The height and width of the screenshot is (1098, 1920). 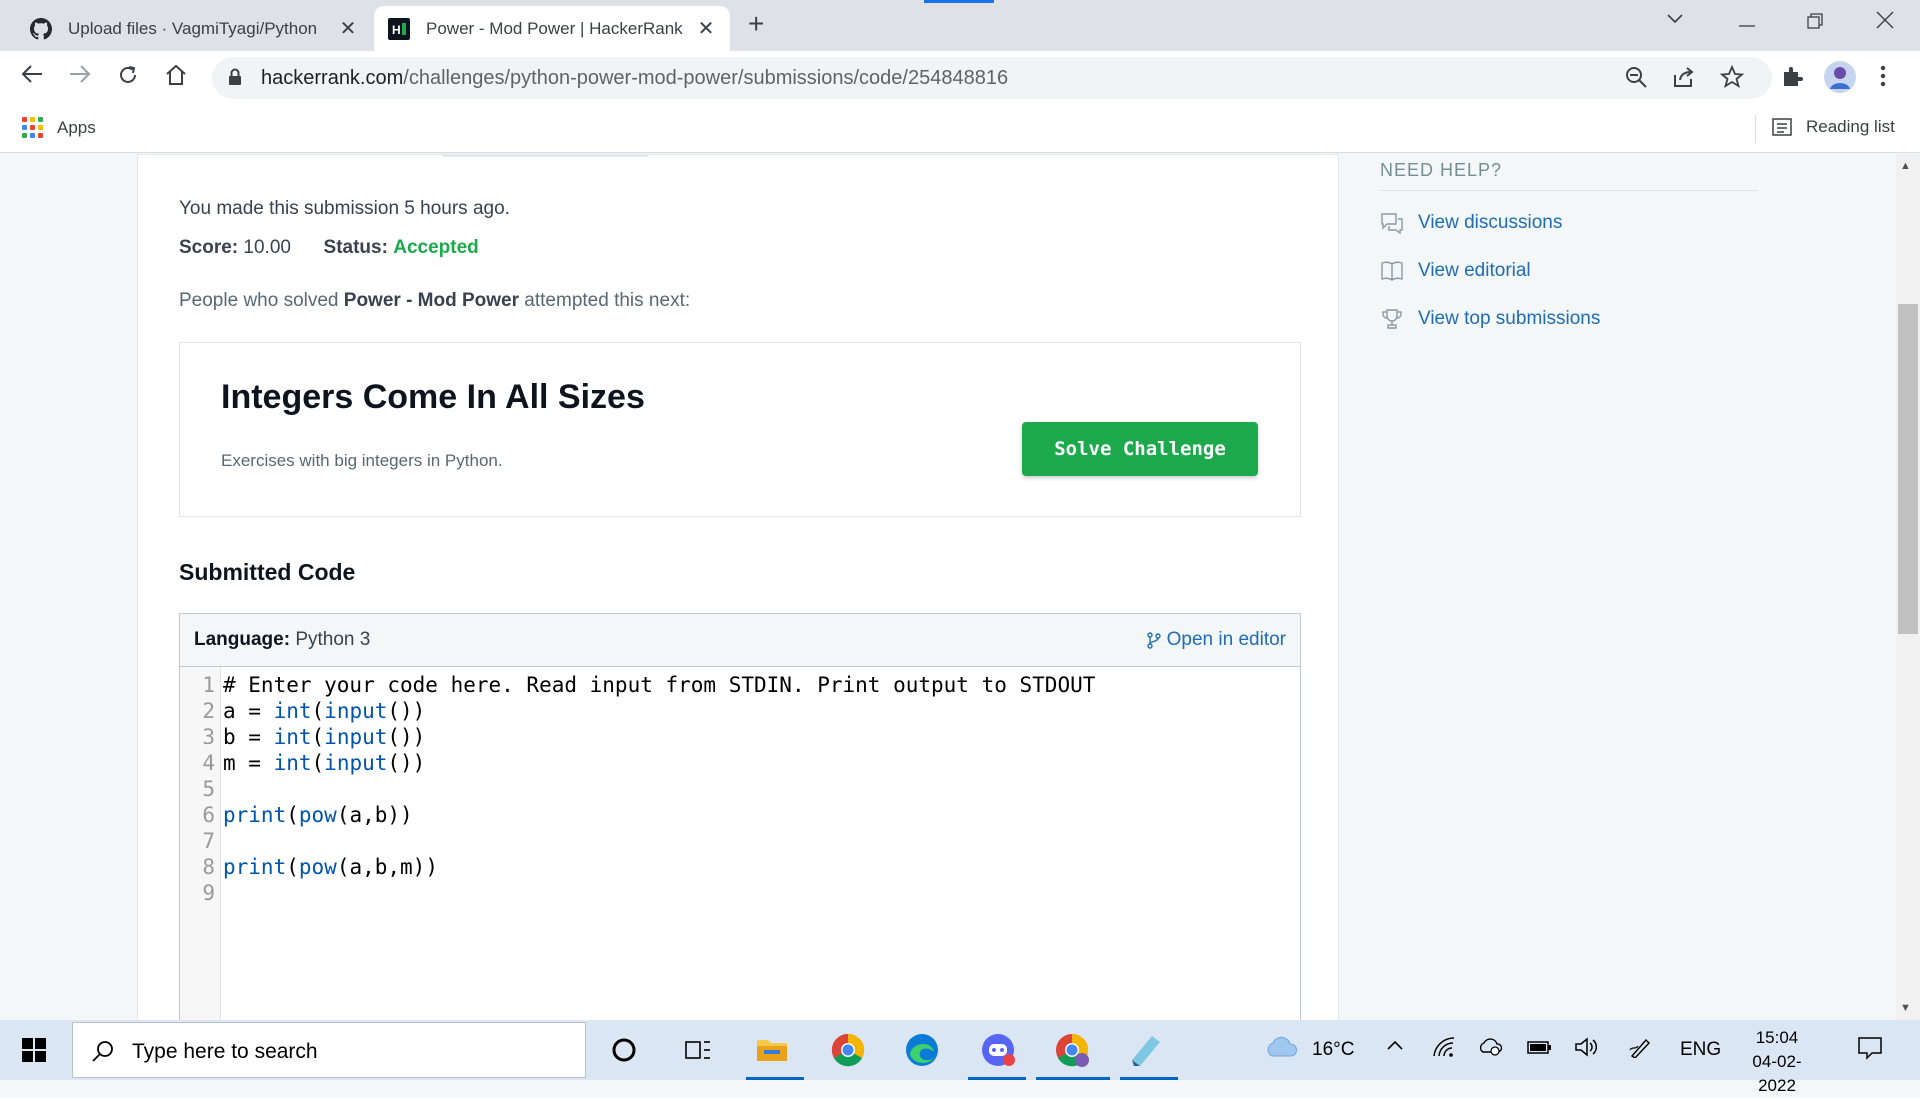 I want to click on status-badge: Accepted, so click(x=436, y=247).